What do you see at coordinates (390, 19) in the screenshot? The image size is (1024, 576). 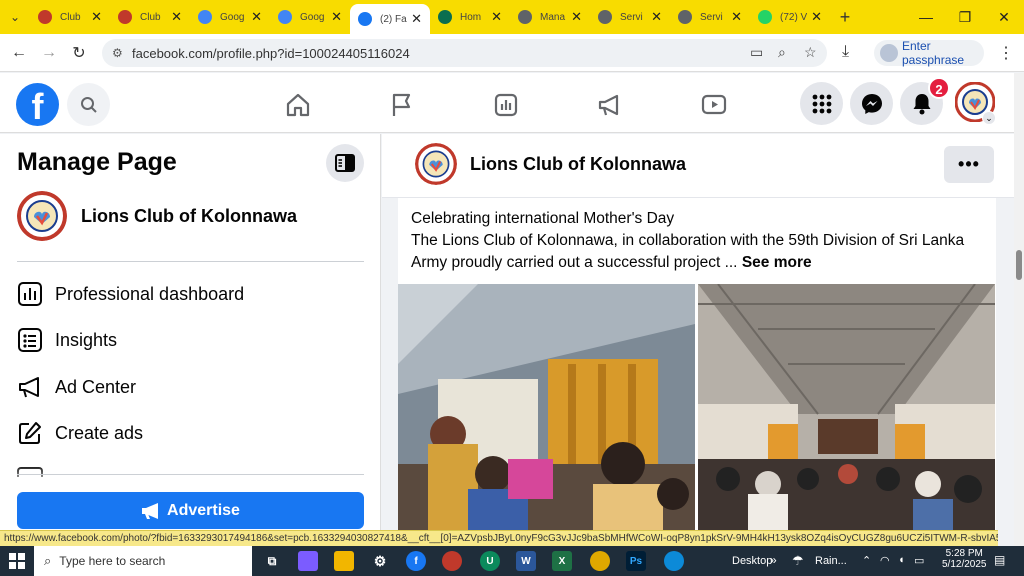 I see `browser-tab: (2) Fa ✕` at bounding box center [390, 19].